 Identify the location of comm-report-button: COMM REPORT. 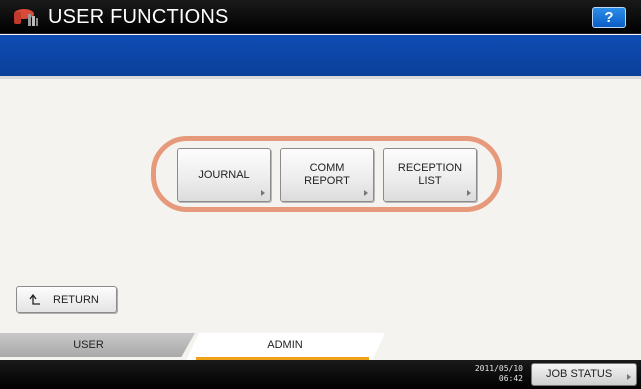
(327, 175).